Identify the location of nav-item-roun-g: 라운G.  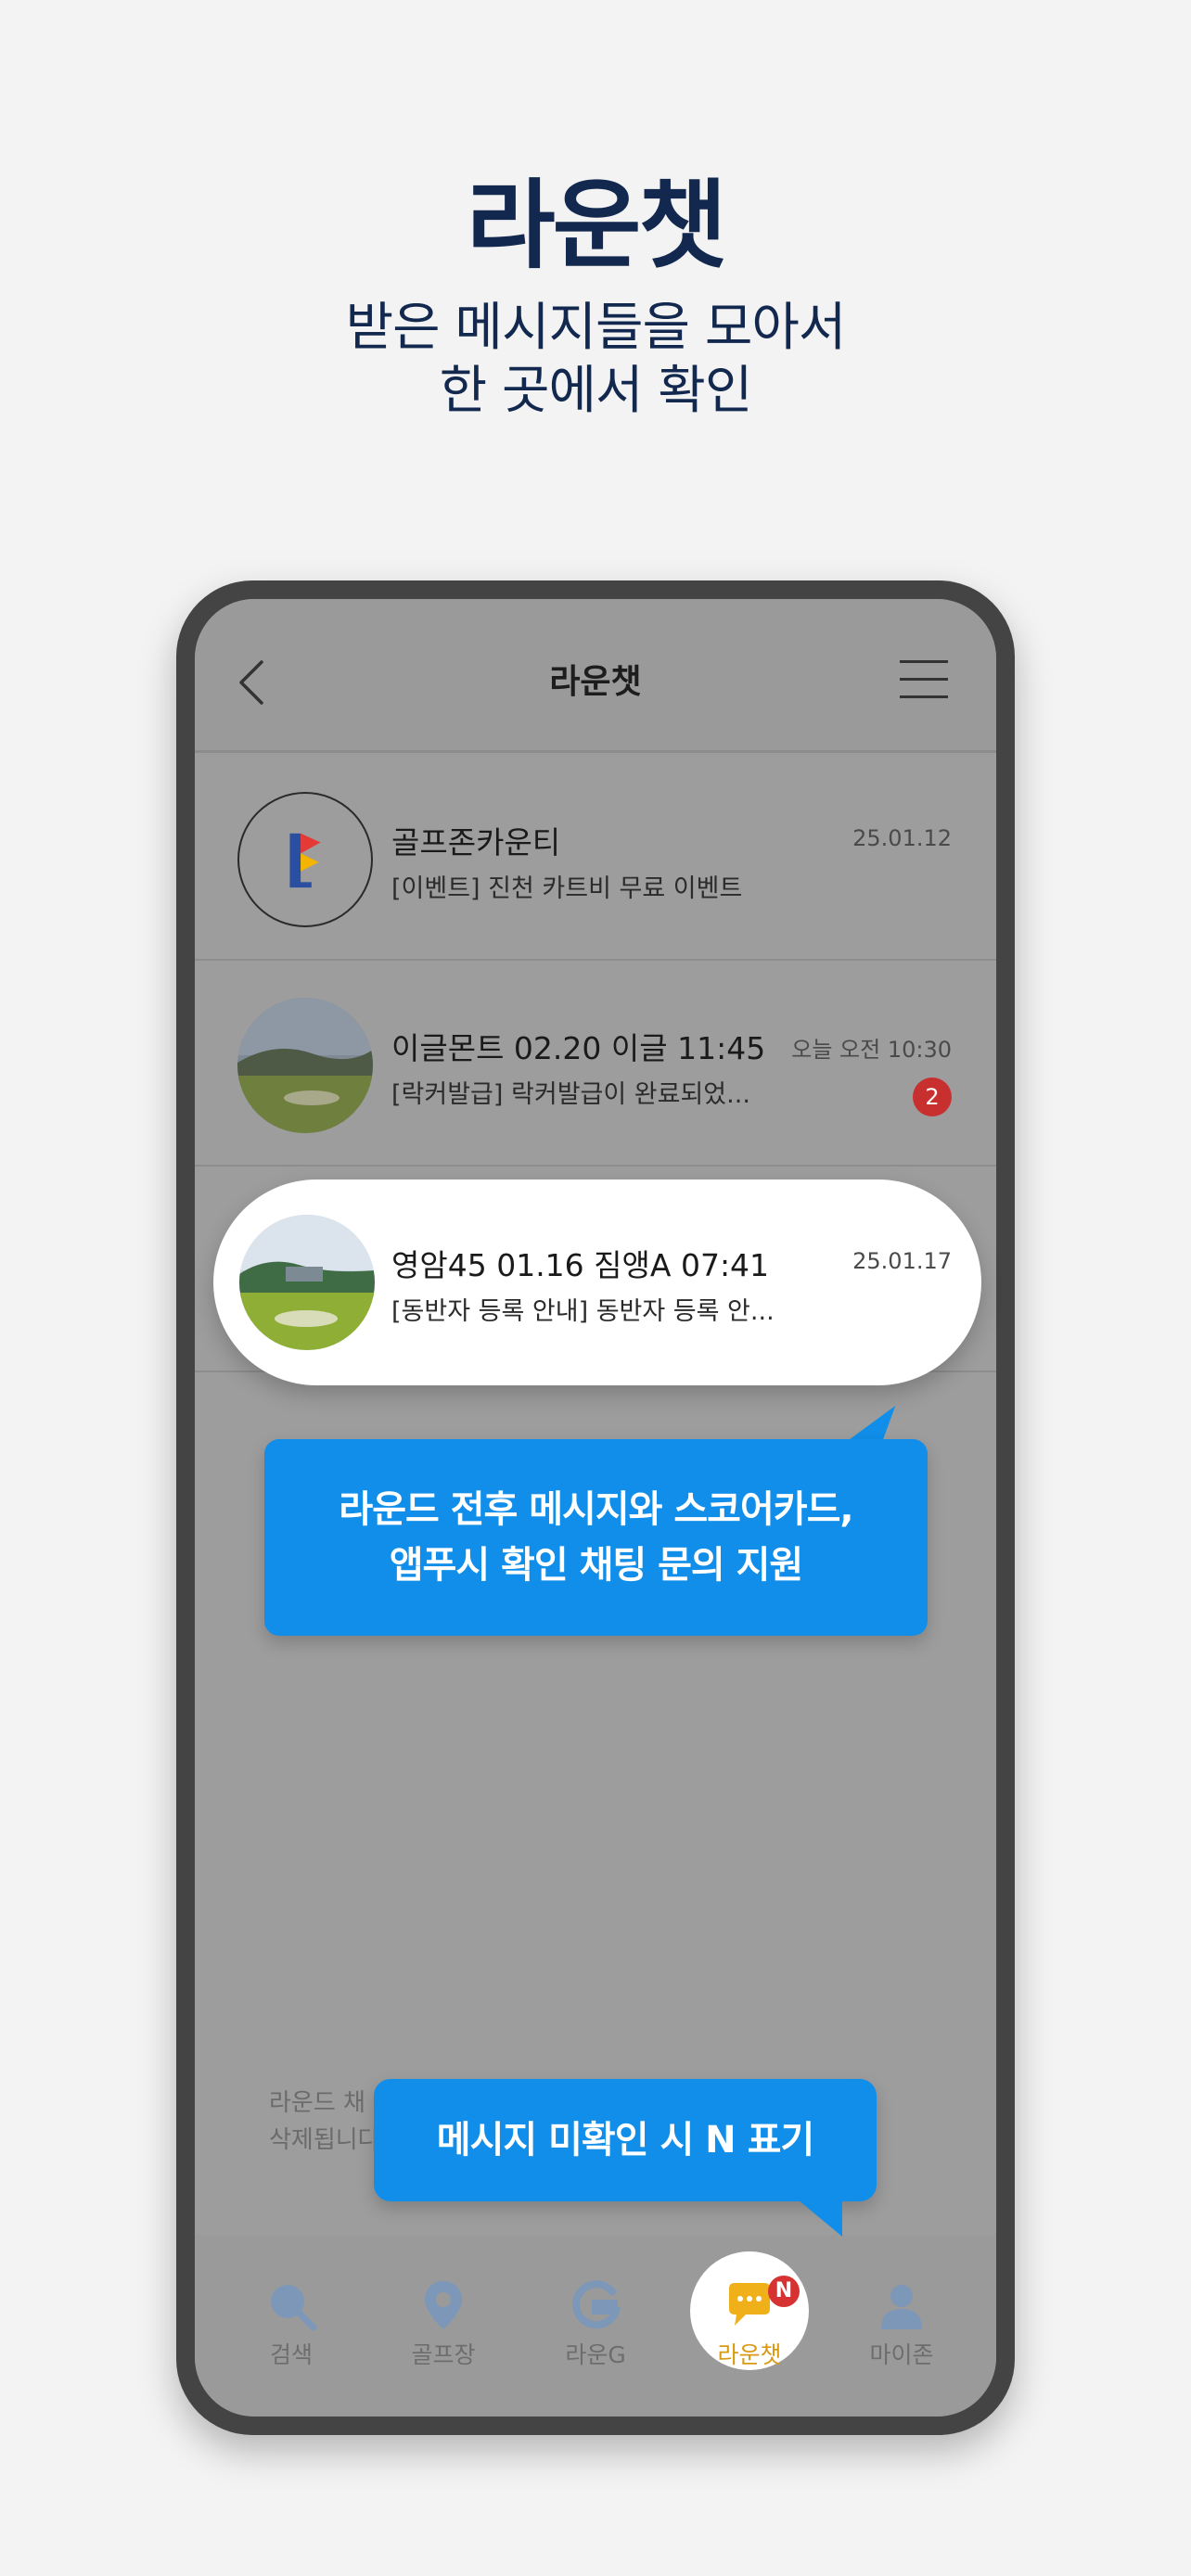
(595, 2324).